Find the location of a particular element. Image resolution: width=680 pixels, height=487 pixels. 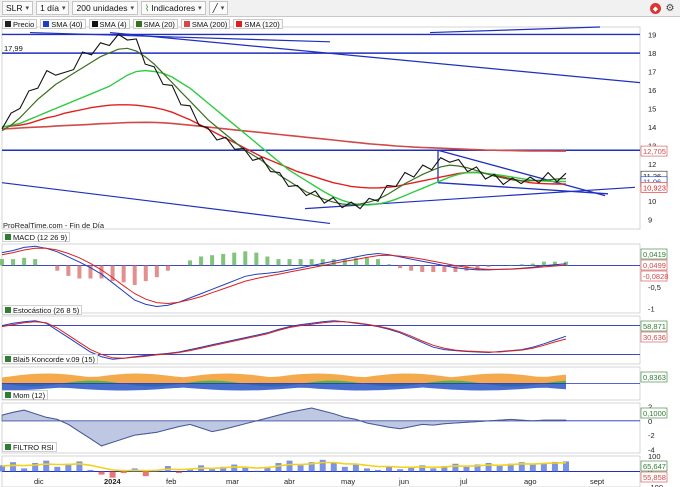

legend-label: SMA (4) is located at coordinates (113, 24).